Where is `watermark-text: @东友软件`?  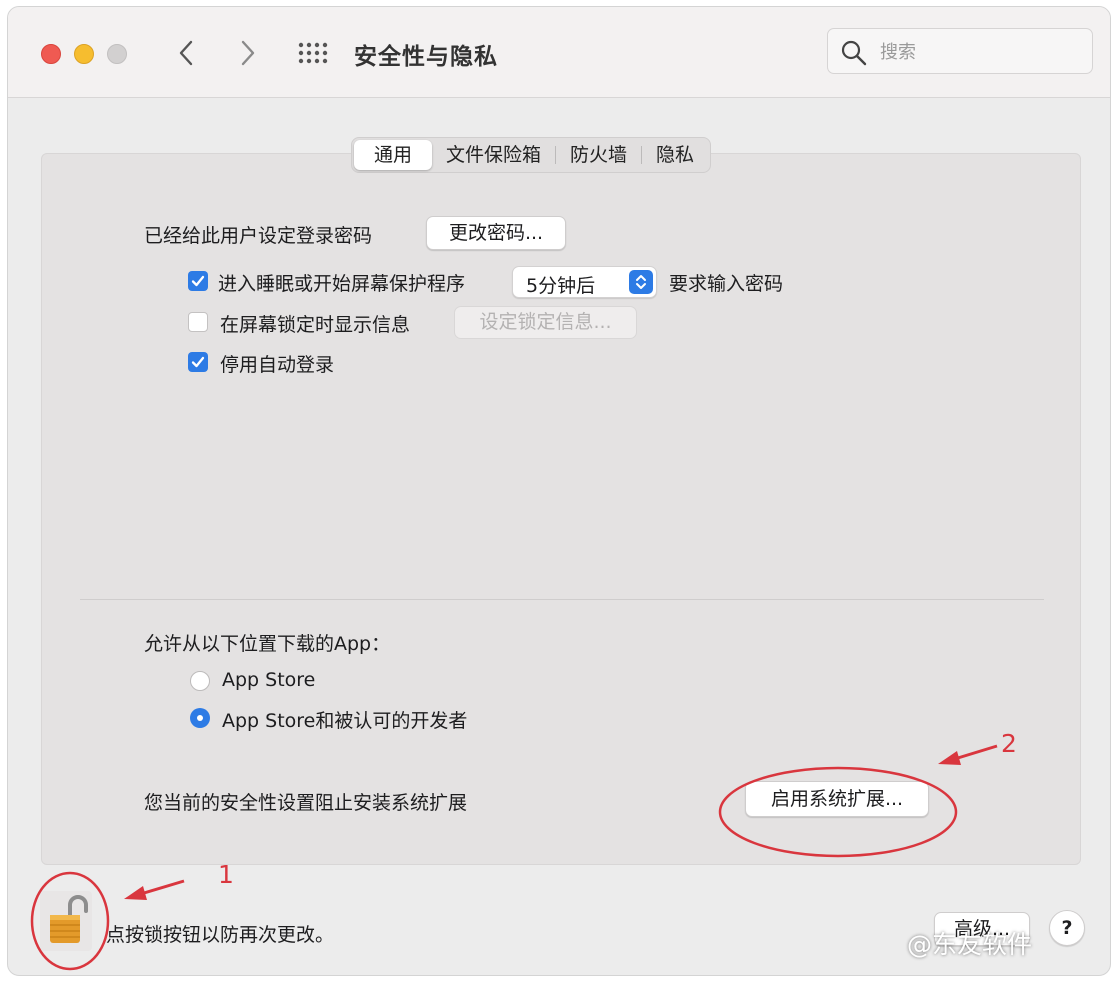 watermark-text: @东友软件 is located at coordinates (970, 944).